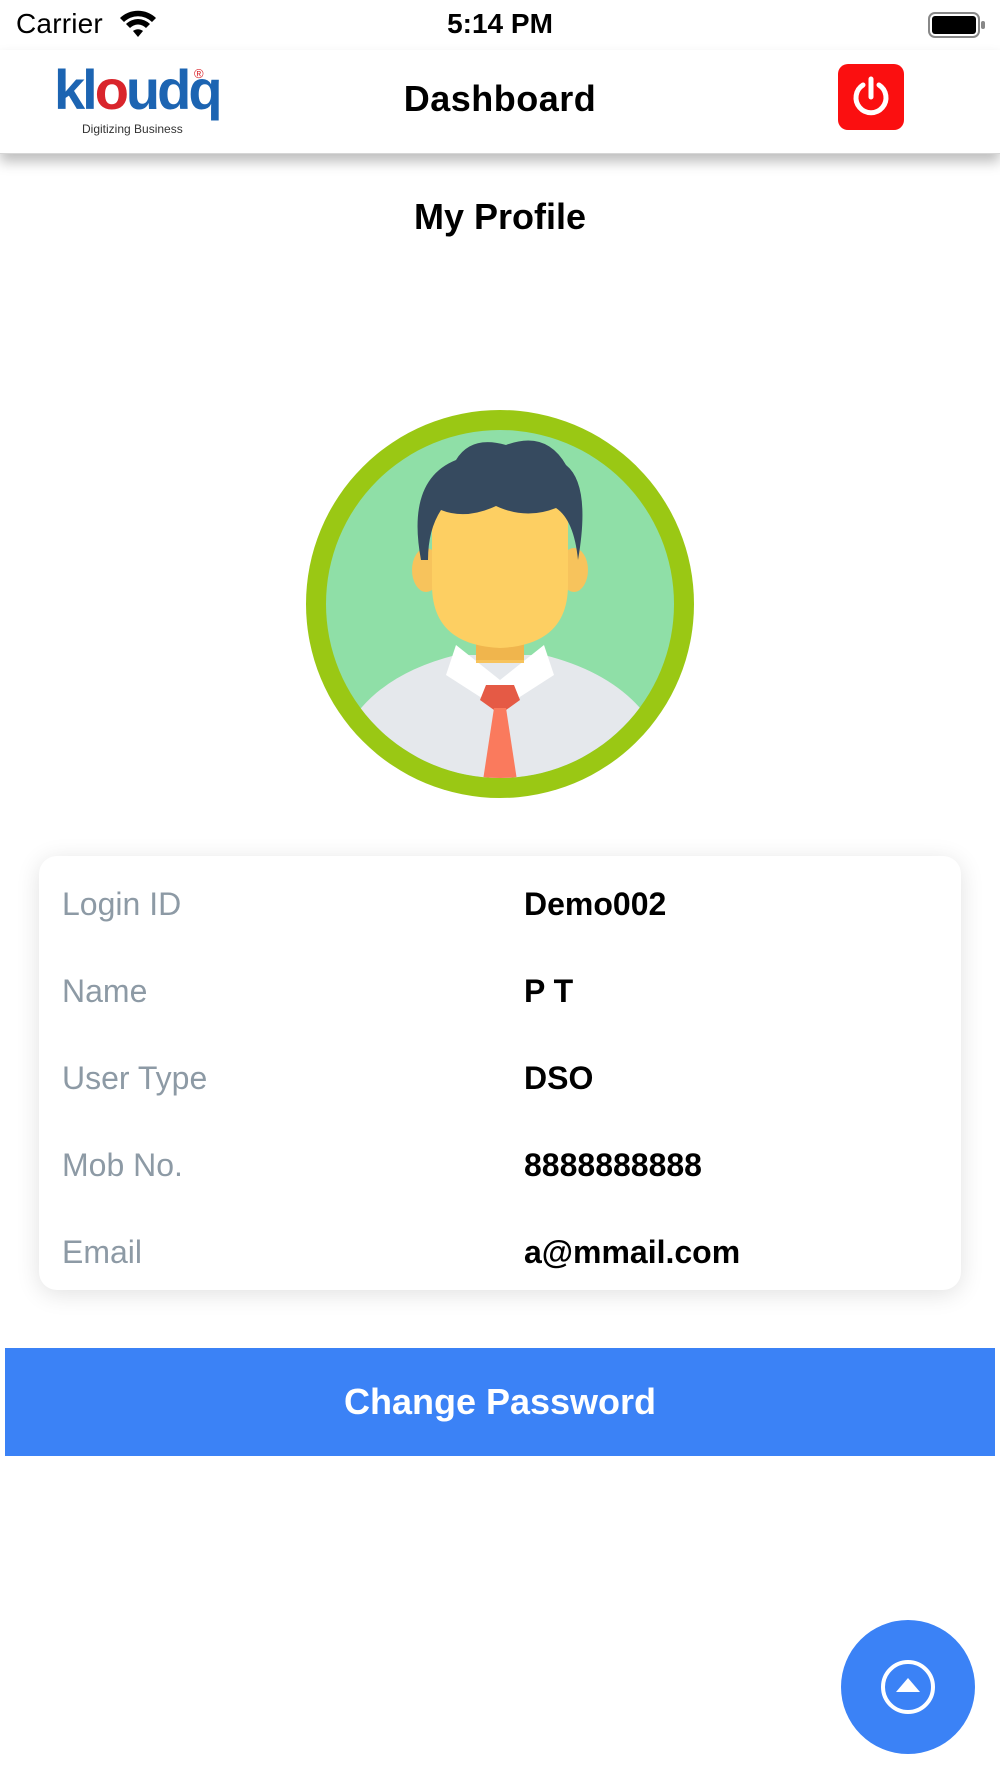 The image size is (1000, 1778). Describe the element at coordinates (549, 991) in the screenshot. I see `detail-value: P T` at that location.